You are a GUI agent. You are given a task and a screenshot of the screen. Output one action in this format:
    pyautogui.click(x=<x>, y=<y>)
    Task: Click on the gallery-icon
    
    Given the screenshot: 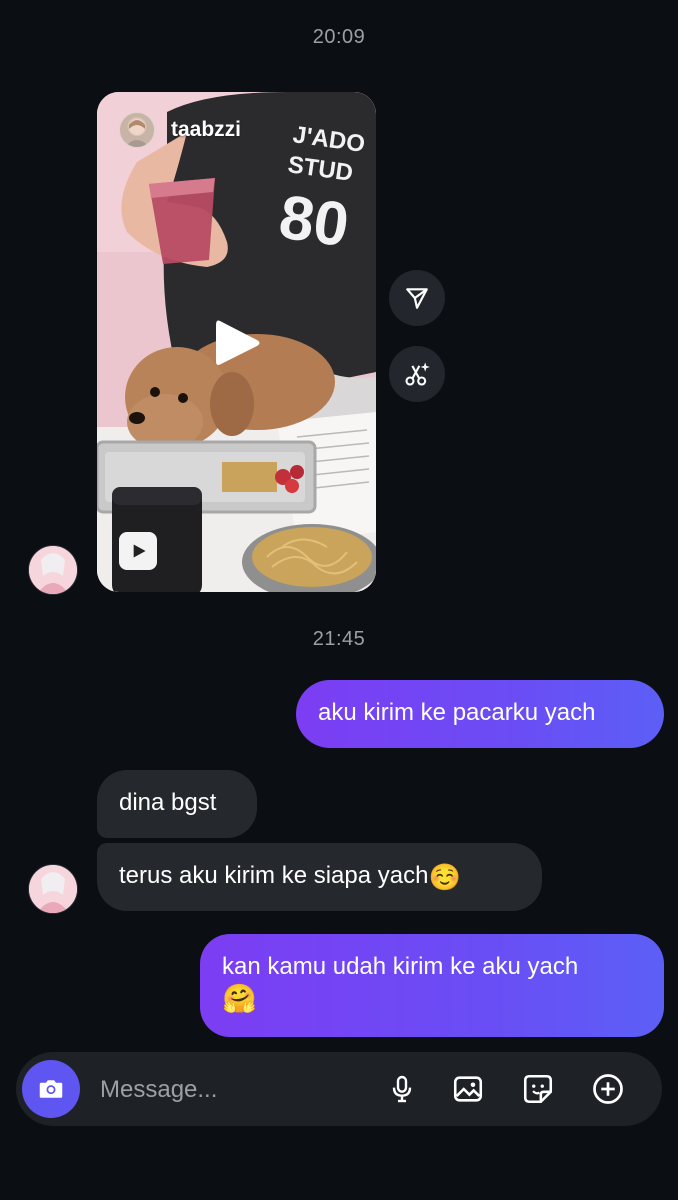 What is the action you would take?
    pyautogui.click(x=468, y=1089)
    